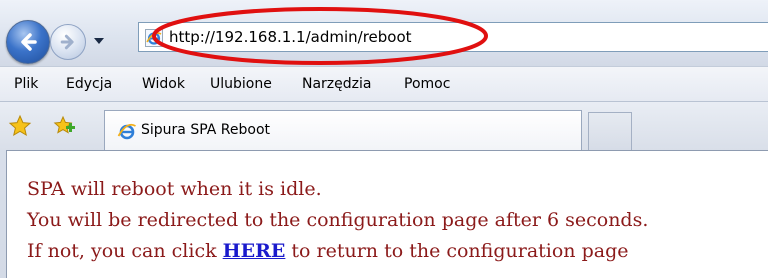  Describe the element at coordinates (99, 41) in the screenshot. I see `chevron-down-icon` at that location.